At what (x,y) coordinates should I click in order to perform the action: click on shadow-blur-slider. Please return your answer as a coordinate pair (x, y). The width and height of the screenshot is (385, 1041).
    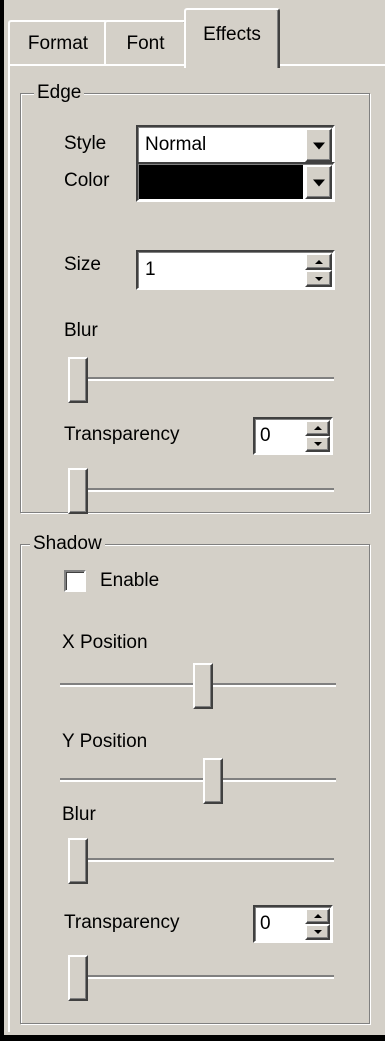
    Looking at the image, I should click on (201, 861).